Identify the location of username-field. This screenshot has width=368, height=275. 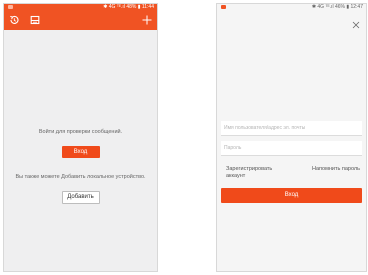
(291, 128).